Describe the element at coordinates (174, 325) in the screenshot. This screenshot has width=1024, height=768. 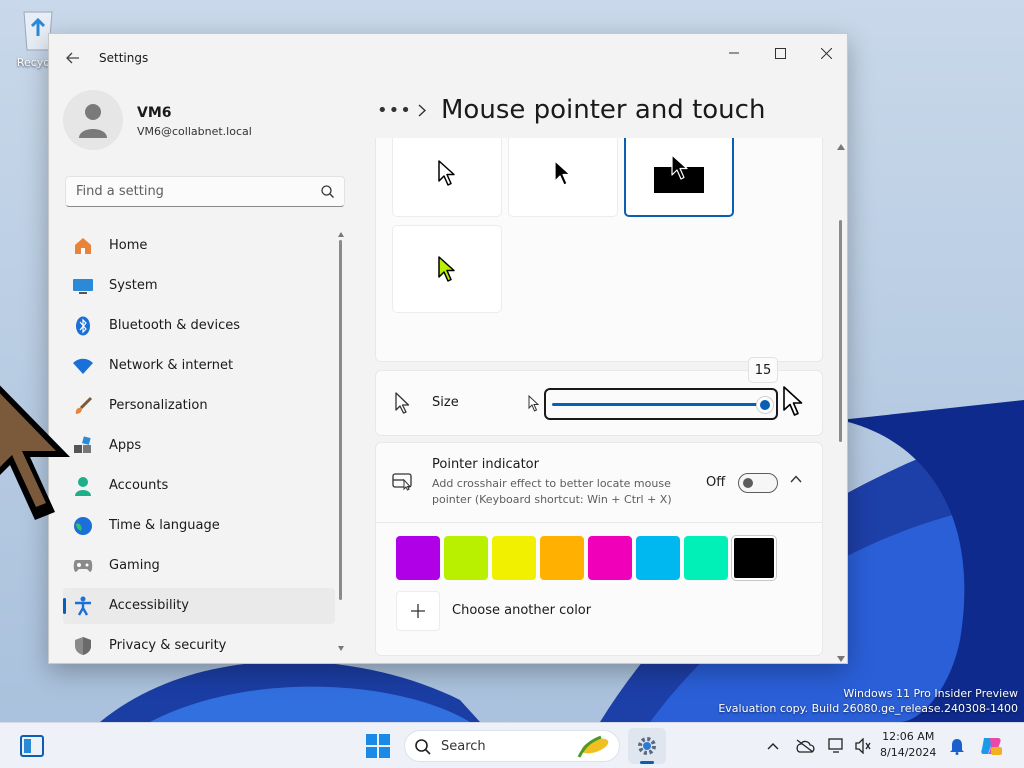
I see `sidebar-item-label: Bluetooth & devices` at that location.